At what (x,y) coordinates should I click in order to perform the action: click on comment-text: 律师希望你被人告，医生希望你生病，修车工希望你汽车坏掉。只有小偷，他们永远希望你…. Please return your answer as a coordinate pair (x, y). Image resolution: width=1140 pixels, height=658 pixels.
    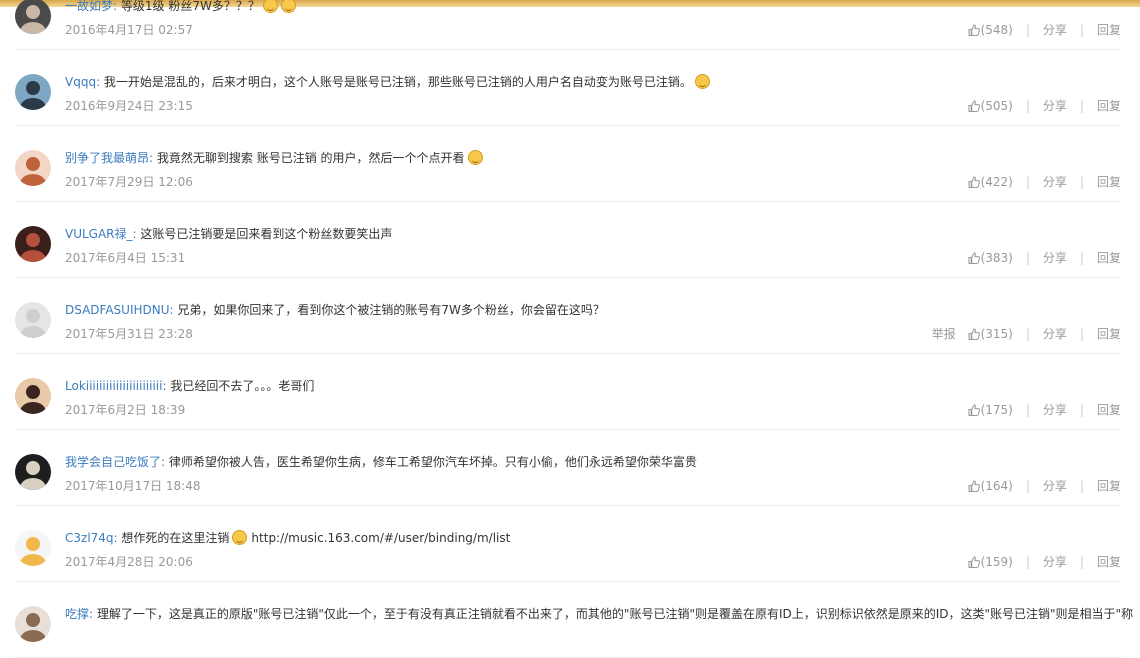
    Looking at the image, I should click on (432, 462).